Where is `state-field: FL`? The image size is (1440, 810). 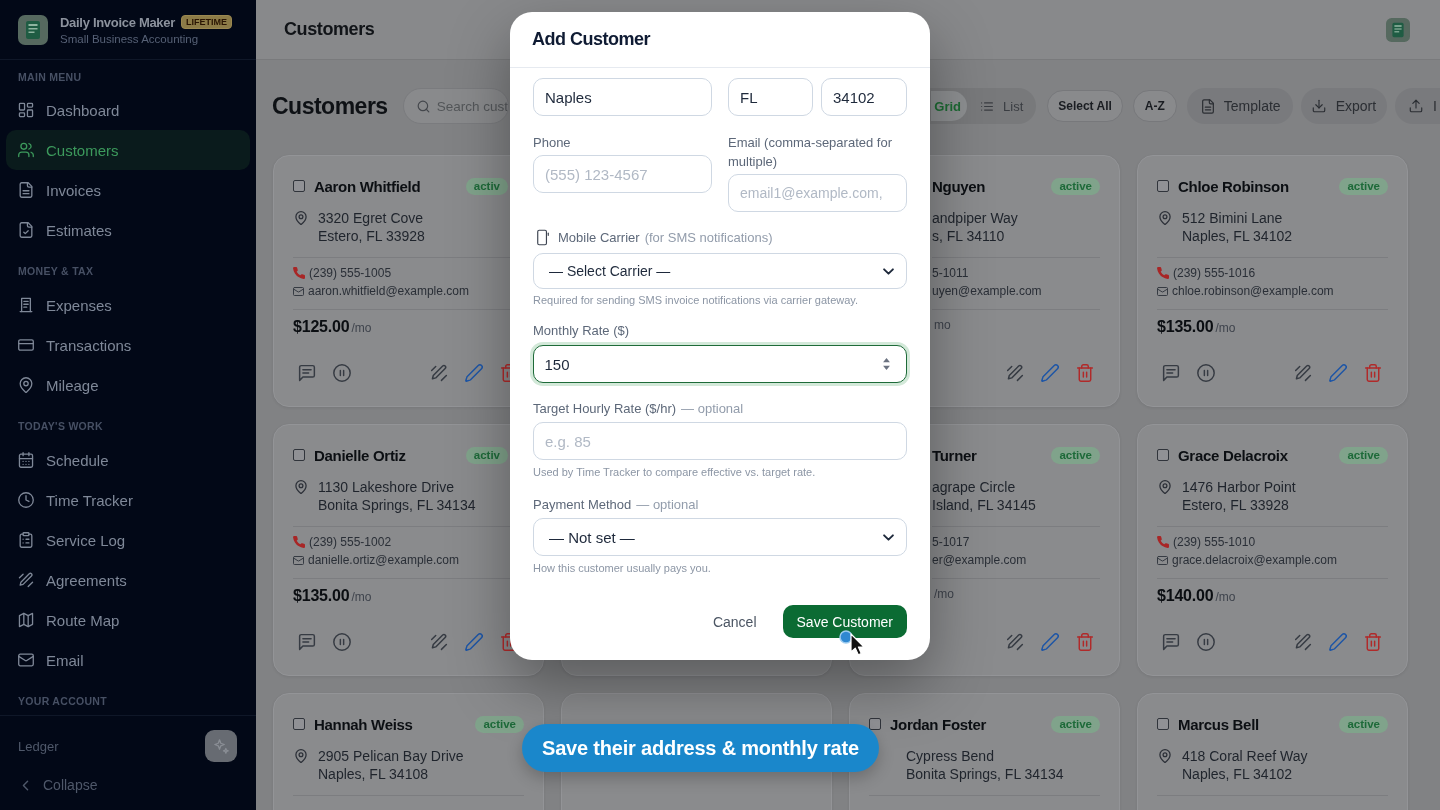 state-field: FL is located at coordinates (770, 97).